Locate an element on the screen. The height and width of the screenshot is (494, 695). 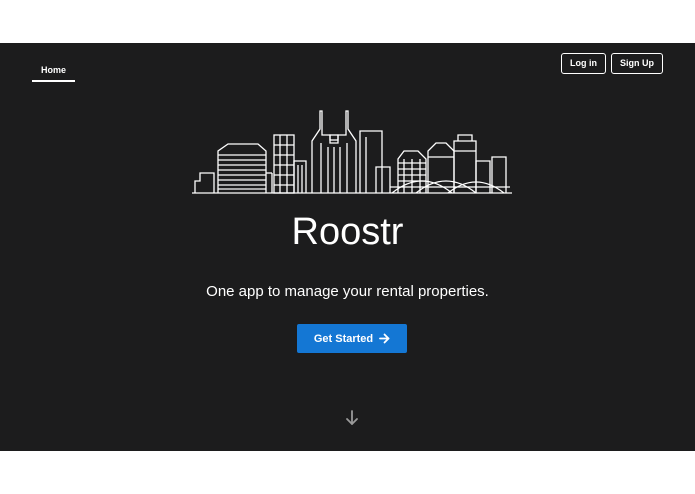
city-skyline-icon is located at coordinates (352, 152).